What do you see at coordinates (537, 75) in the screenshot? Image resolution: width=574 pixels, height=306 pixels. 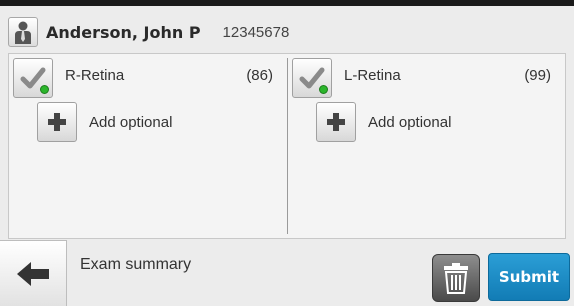 I see `l-retina-count: (99)` at bounding box center [537, 75].